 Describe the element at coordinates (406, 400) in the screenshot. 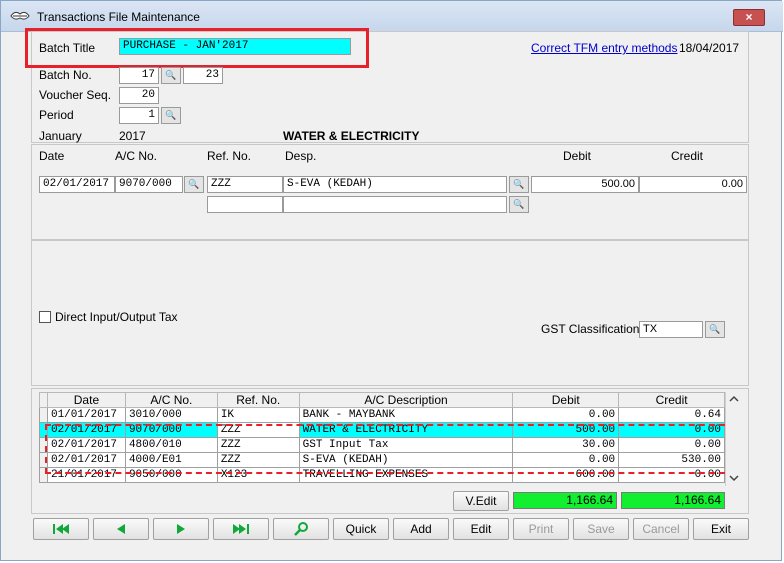

I see `header-desc: A/C Description` at that location.